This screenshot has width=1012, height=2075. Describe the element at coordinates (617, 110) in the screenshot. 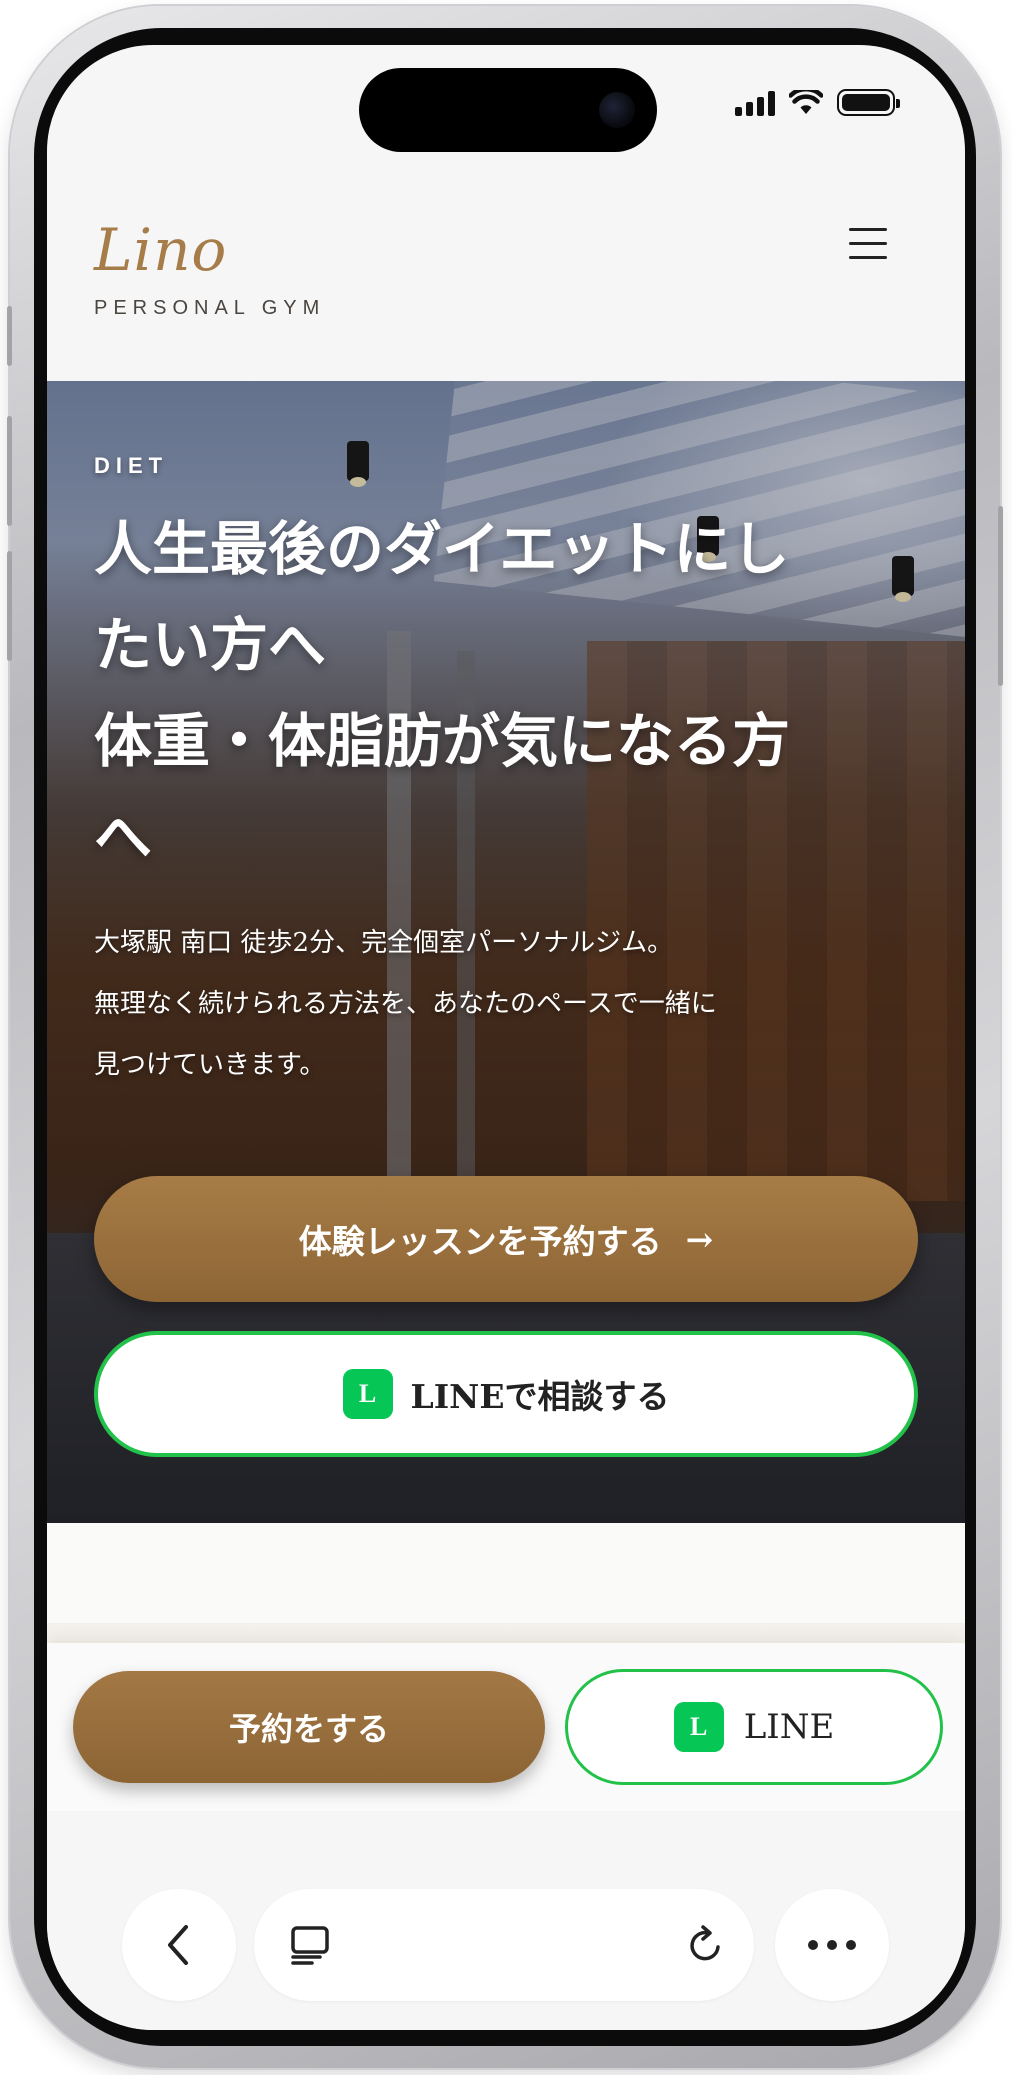

I see `front-camera` at that location.